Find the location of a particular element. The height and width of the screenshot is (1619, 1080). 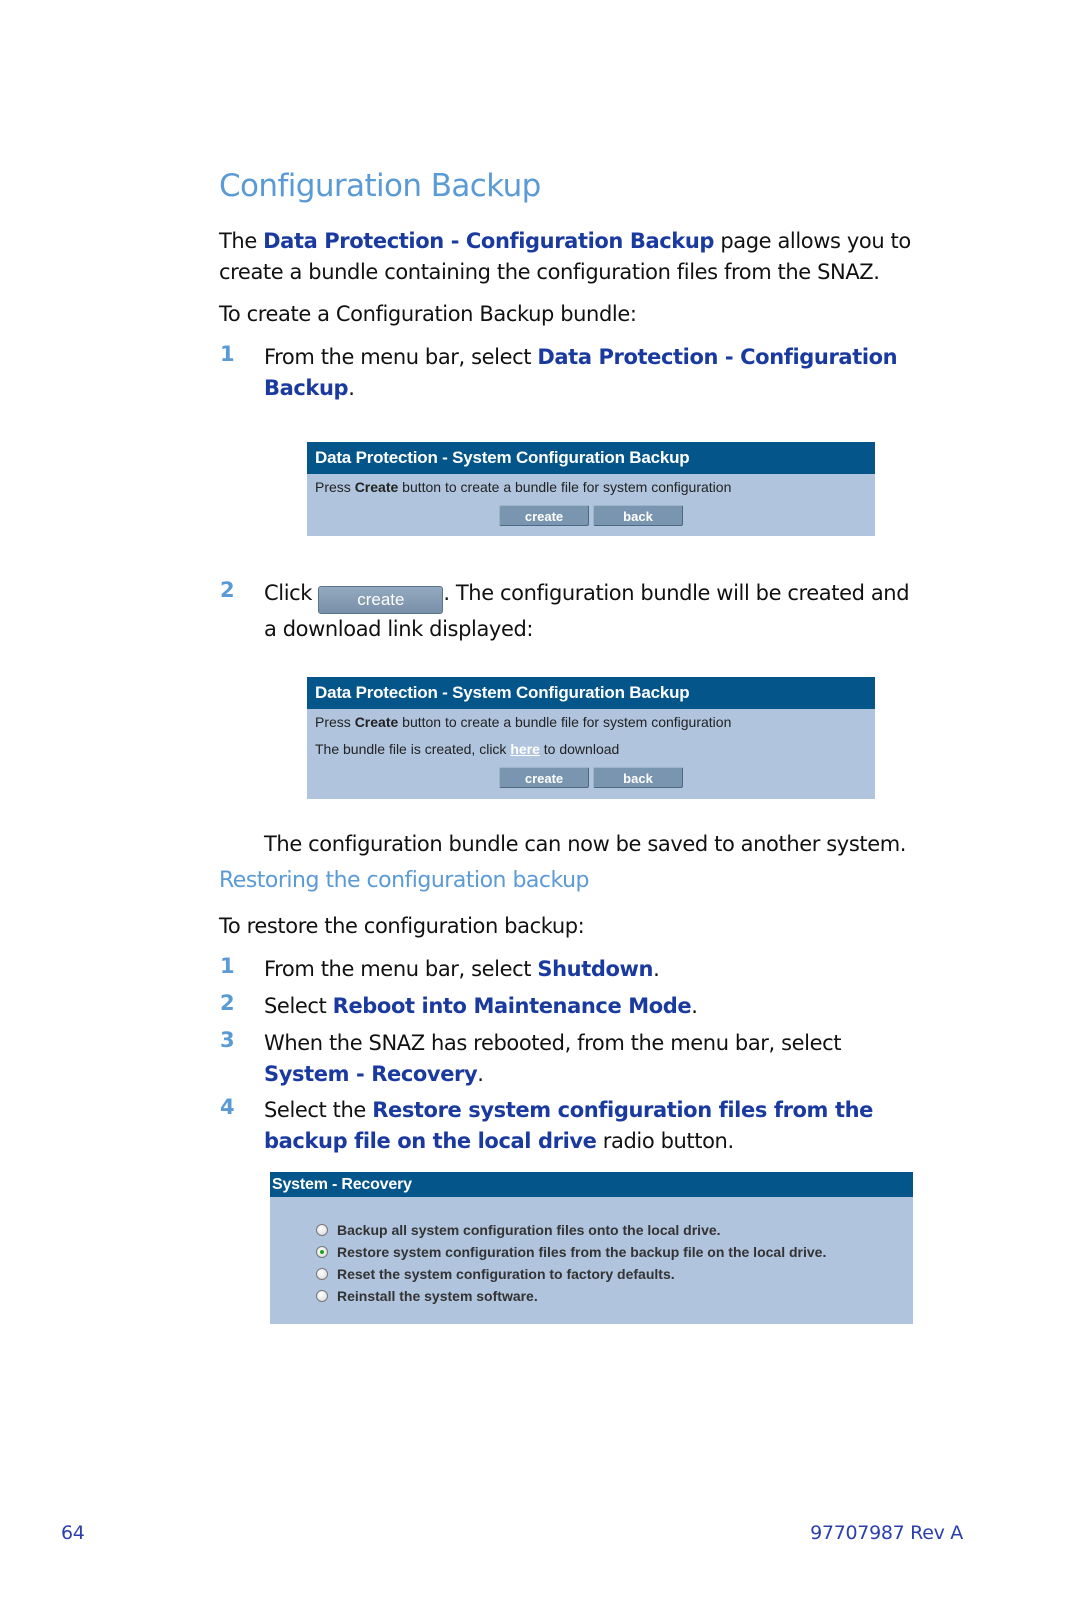

document-id: 97707987 Rev A is located at coordinates (886, 1533).